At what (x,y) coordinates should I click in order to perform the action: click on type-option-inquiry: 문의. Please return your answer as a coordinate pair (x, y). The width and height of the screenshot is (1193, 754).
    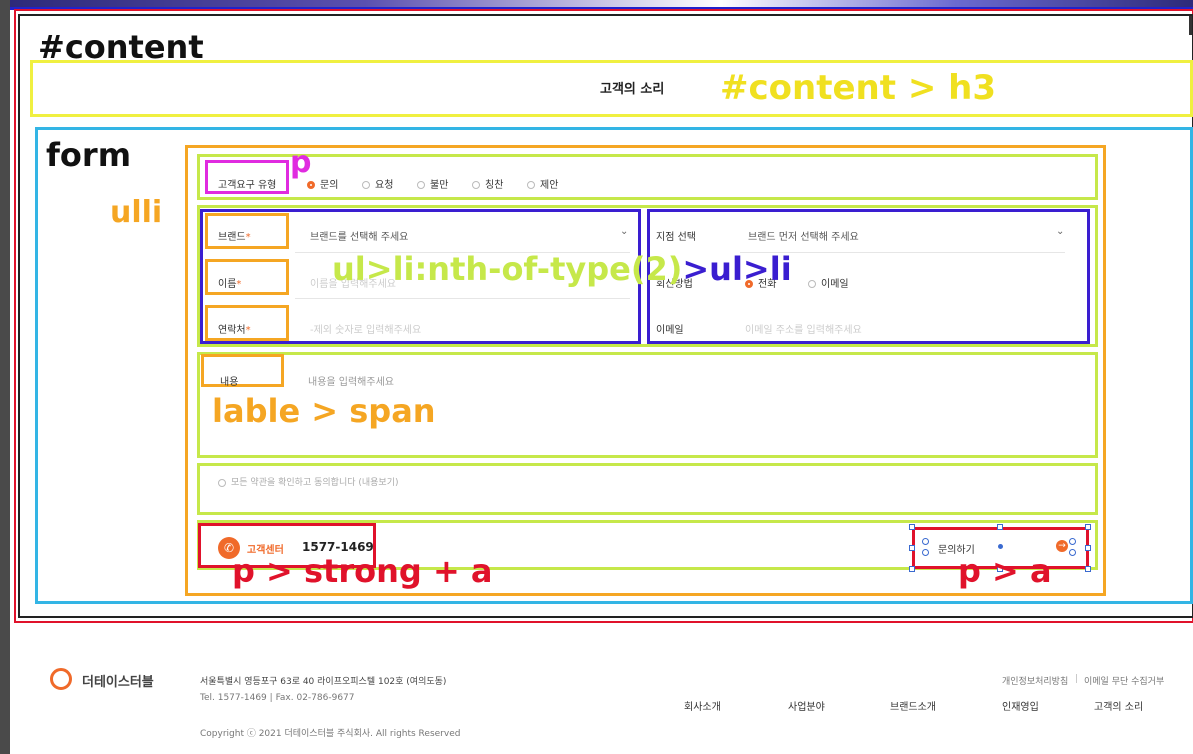
    Looking at the image, I should click on (322, 183).